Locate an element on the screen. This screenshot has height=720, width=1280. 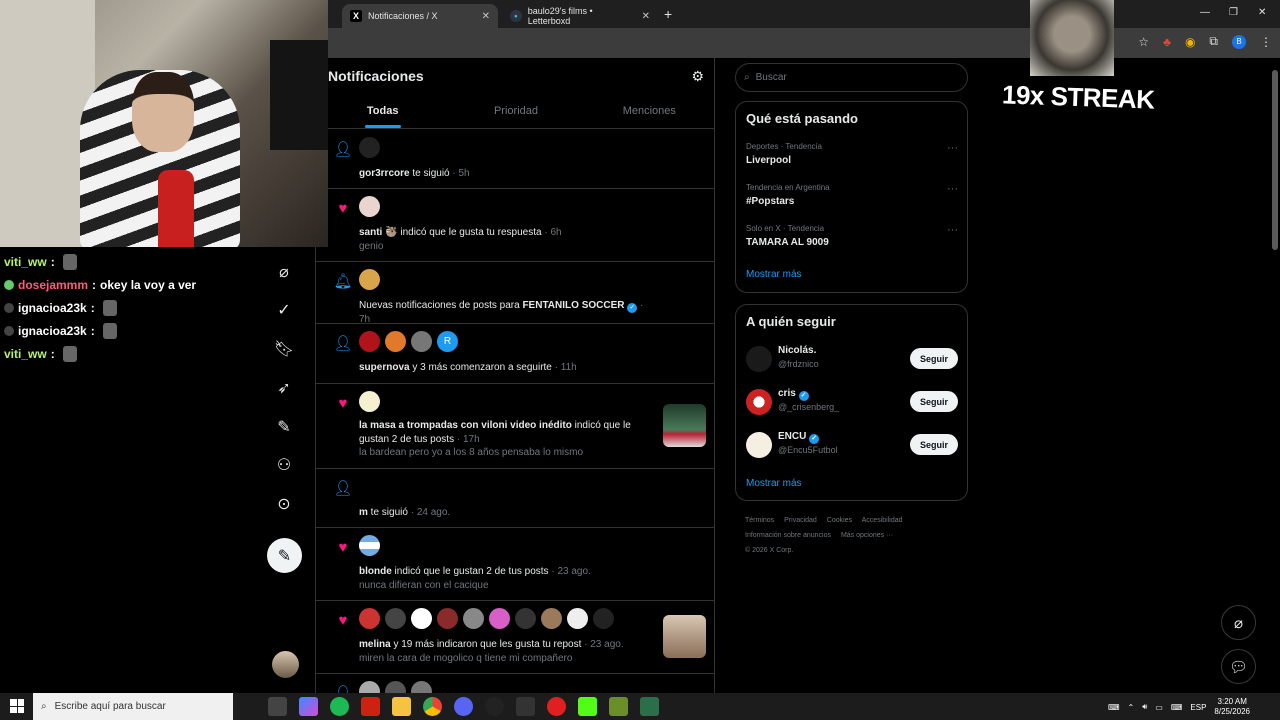
rocket-icon: ➶ is located at coordinates (284, 388).